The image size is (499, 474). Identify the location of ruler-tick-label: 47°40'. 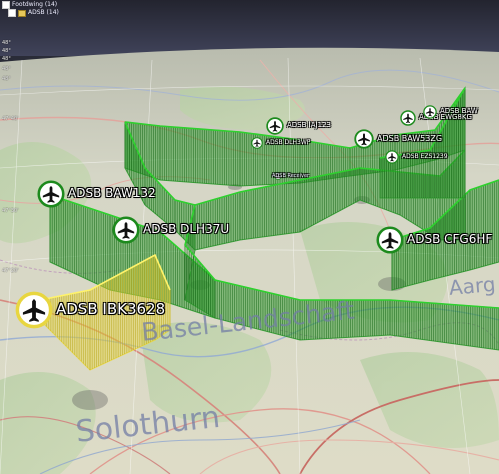
(10, 119).